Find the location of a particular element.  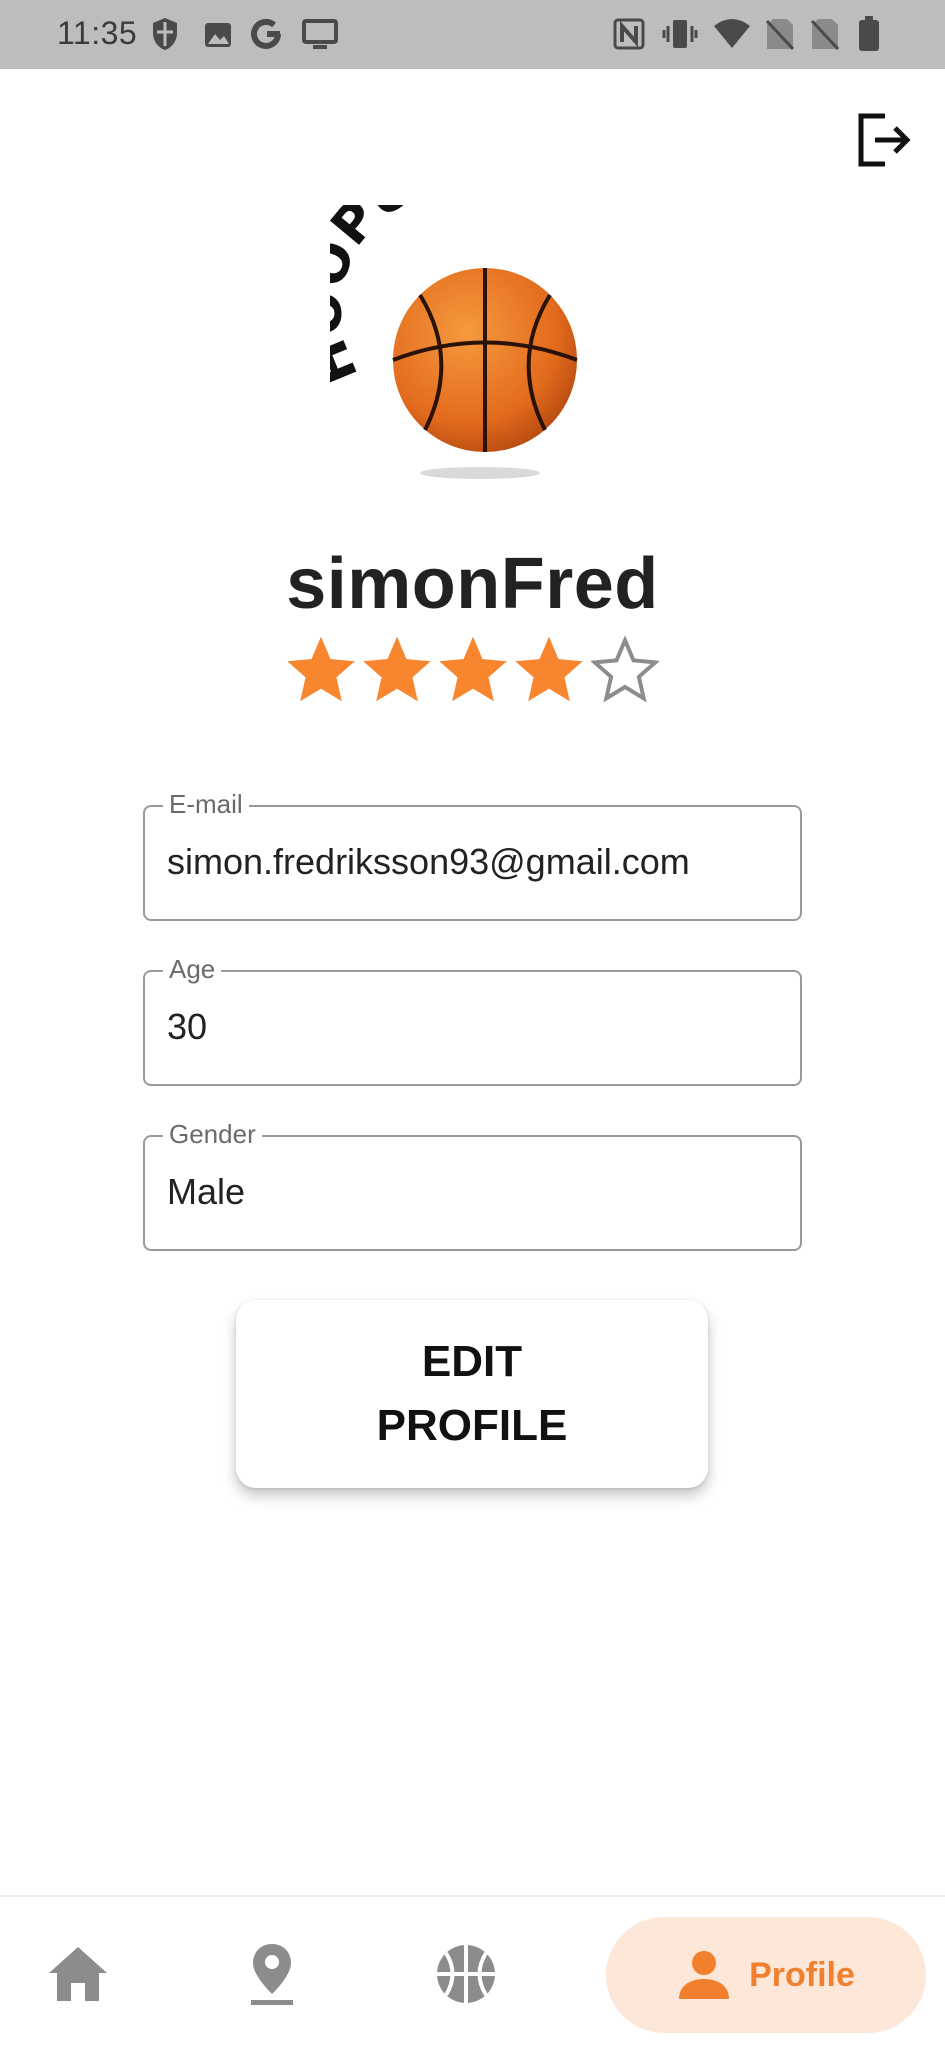

hoopup-logo: HOOPUP is located at coordinates (454, 342).